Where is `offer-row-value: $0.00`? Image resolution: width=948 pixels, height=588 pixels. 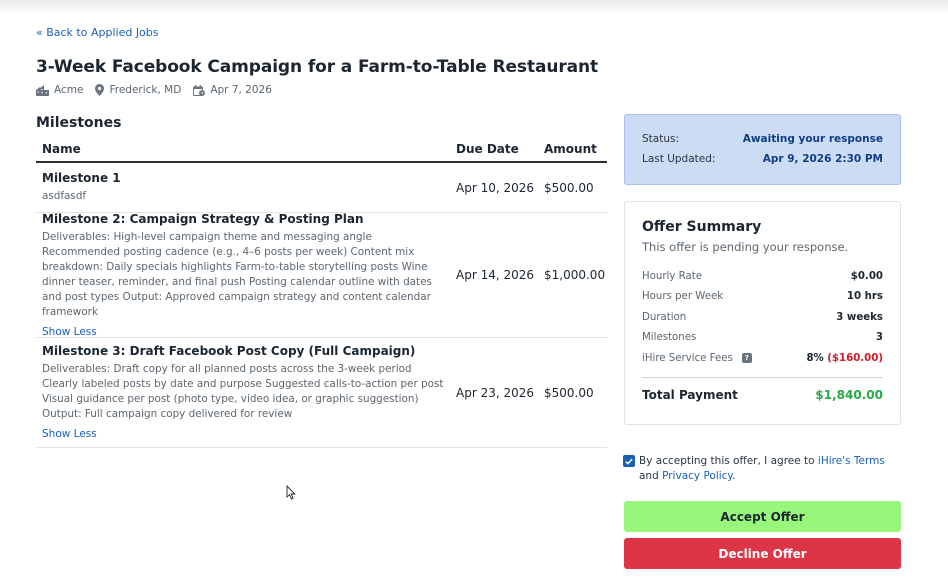 offer-row-value: $0.00 is located at coordinates (866, 276).